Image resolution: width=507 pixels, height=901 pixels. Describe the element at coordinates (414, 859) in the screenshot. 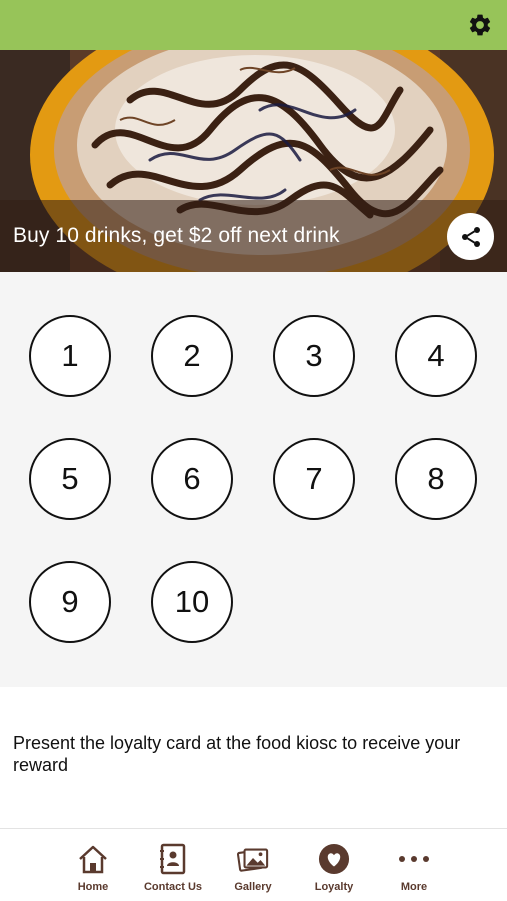

I see `more-dots-icon` at that location.